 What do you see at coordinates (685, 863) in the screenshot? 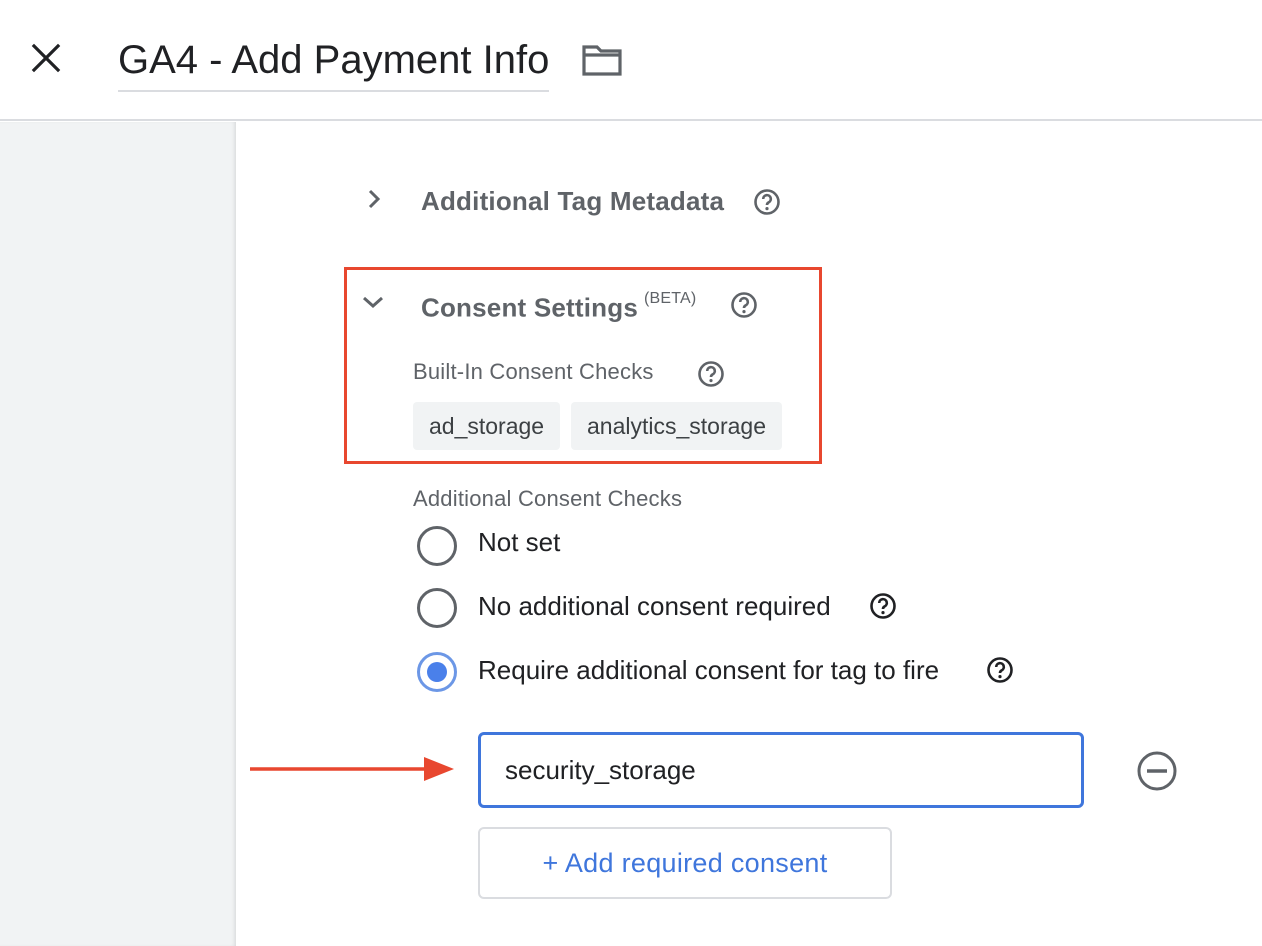
I see `add-required-consent-button: + Add required consent` at bounding box center [685, 863].